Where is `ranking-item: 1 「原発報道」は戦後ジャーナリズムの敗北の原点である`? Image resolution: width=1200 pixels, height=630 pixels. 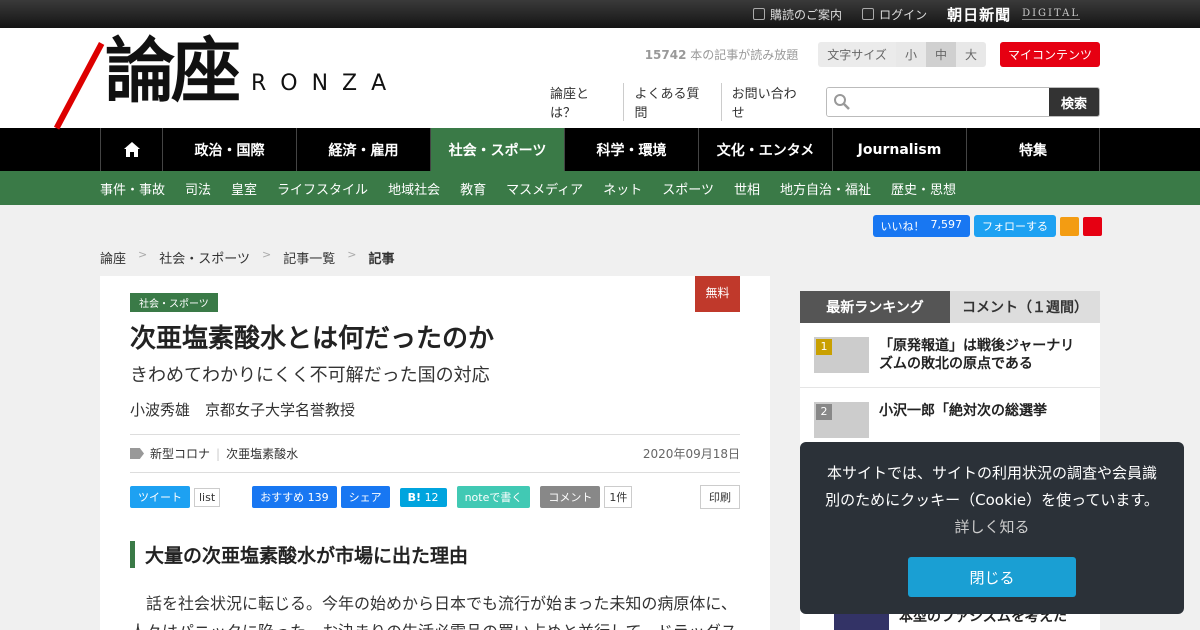
ranking-item: 1 「原発報道」は戦後ジャーナリズムの敗北の原点である is located at coordinates (950, 355).